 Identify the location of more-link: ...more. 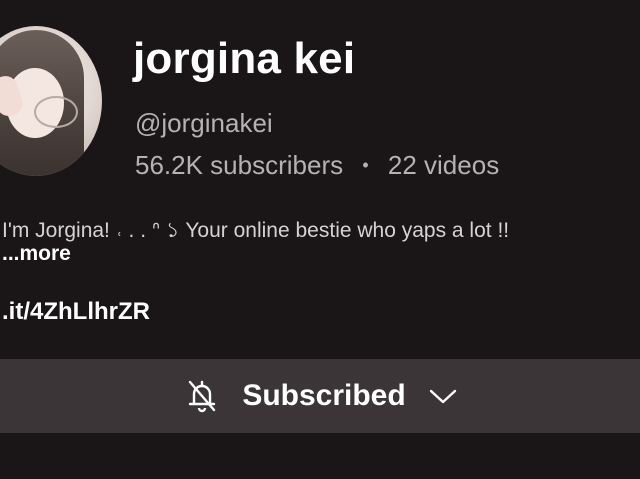
(36, 254).